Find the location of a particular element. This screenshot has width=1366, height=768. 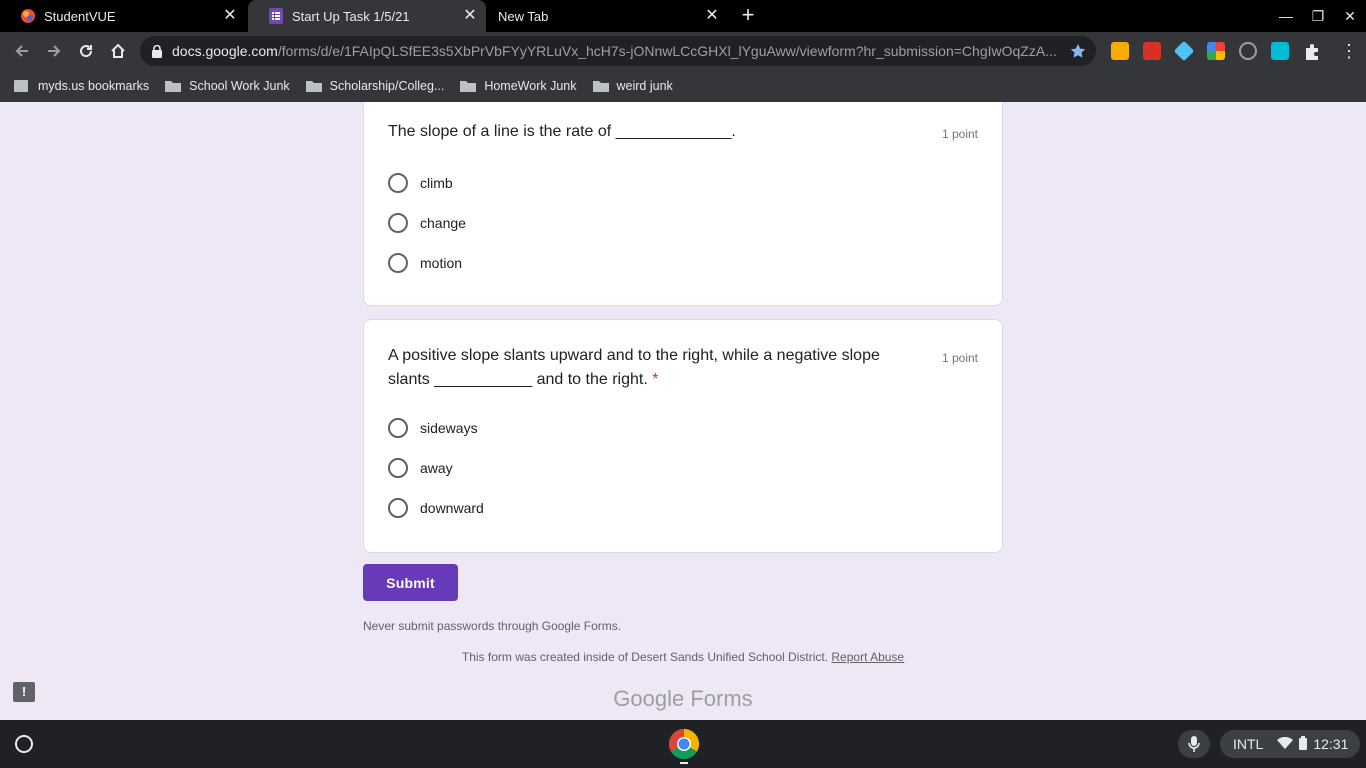

bookmark-folder-weird: weird junk is located at coordinates (632, 86).